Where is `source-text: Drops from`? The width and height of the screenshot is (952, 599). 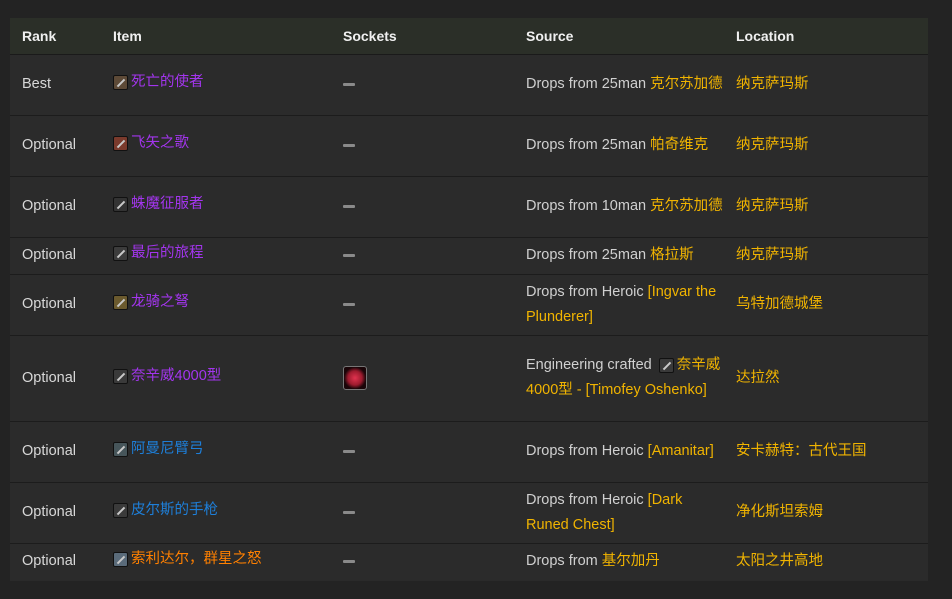
source-text: Drops from is located at coordinates (564, 561).